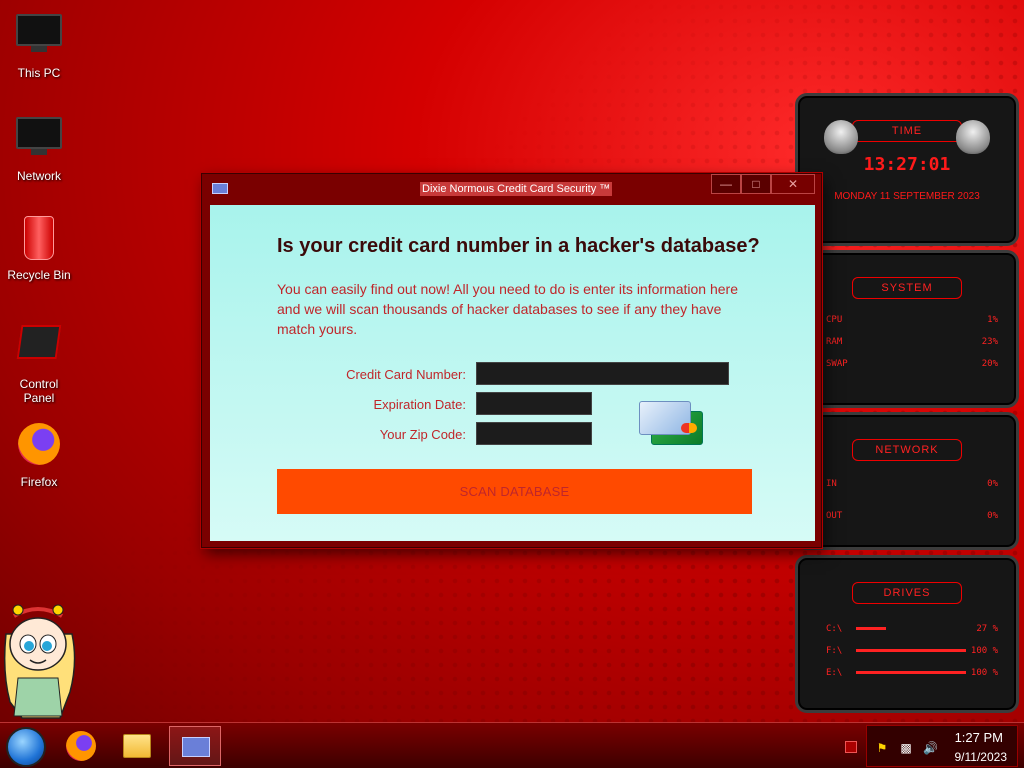 The width and height of the screenshot is (1024, 768). I want to click on time-gadget: TIME 13:27:01 MONDAY 11 SEPTEMBER 2023, so click(907, 169).